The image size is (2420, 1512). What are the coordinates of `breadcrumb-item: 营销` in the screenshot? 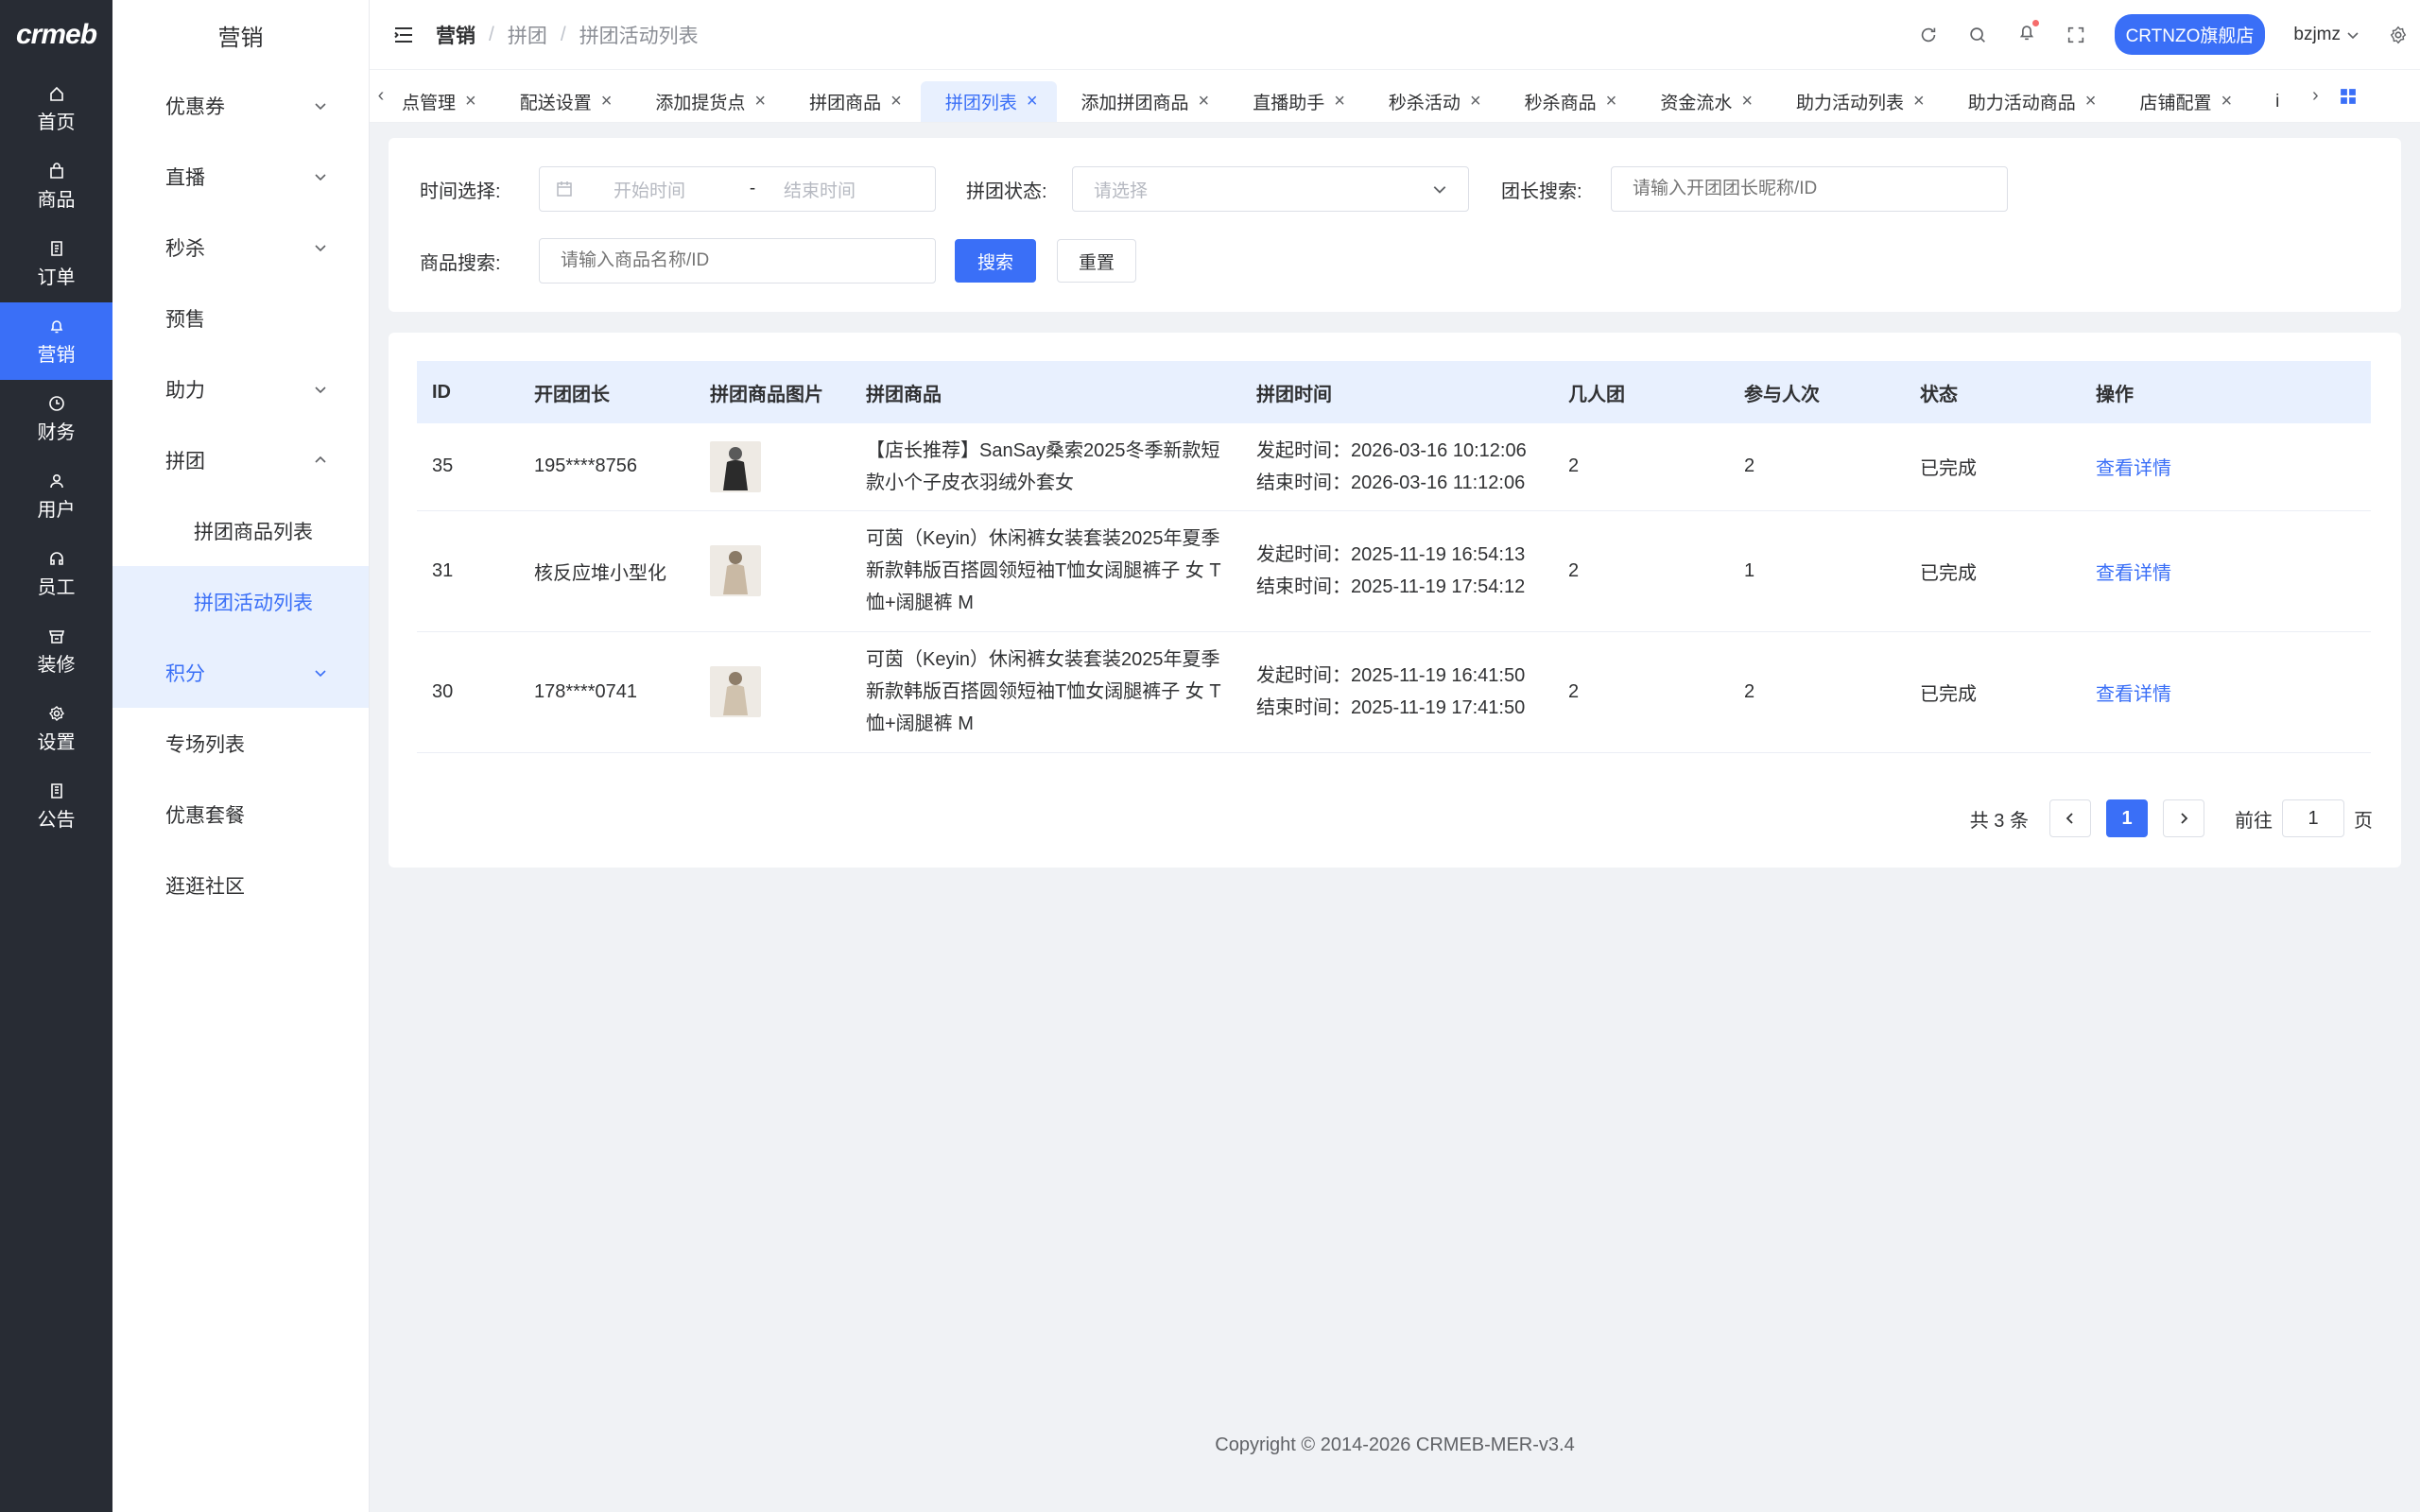 It's located at (455, 35).